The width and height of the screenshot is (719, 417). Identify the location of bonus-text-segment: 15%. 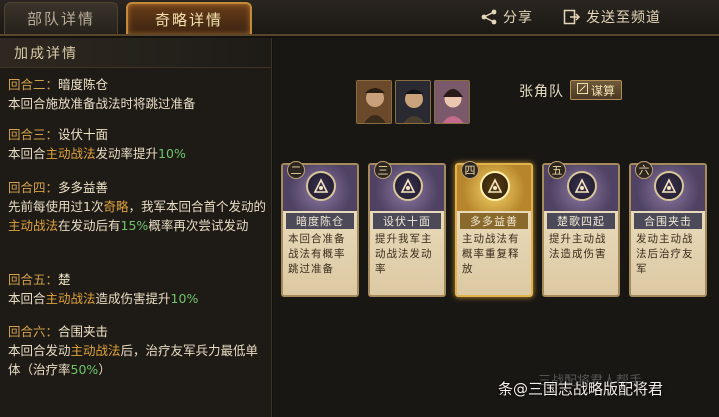
(134, 225).